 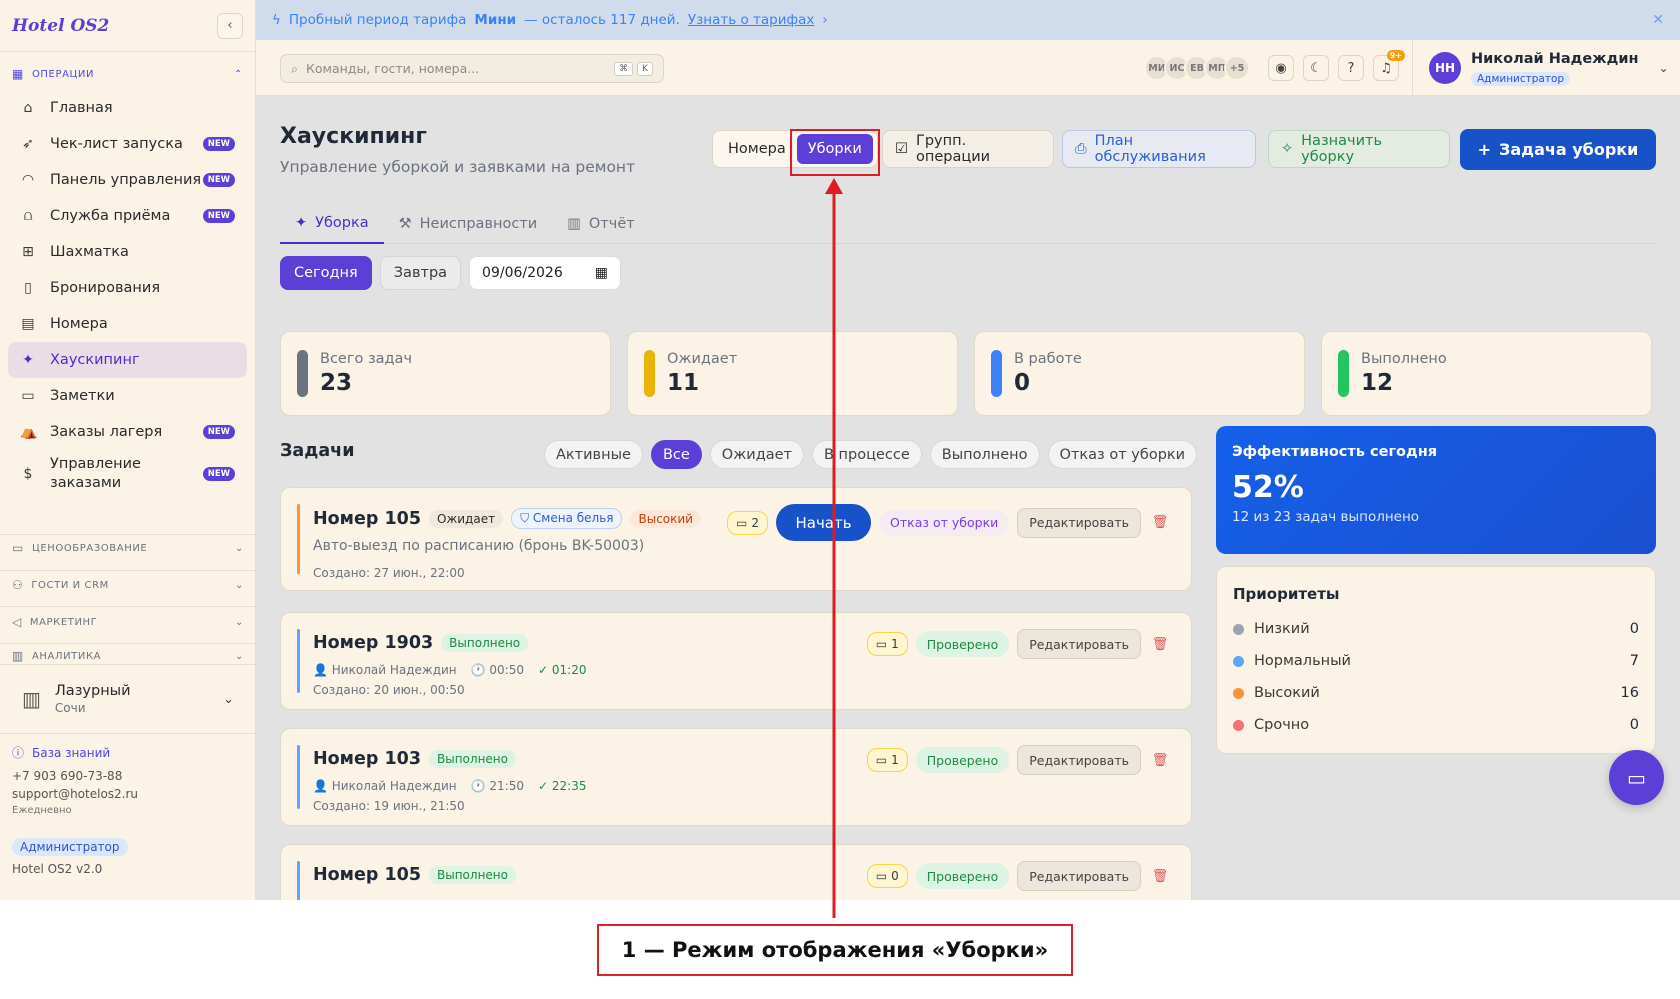 What do you see at coordinates (326, 273) in the screenshot?
I see `today-button: Сегодня` at bounding box center [326, 273].